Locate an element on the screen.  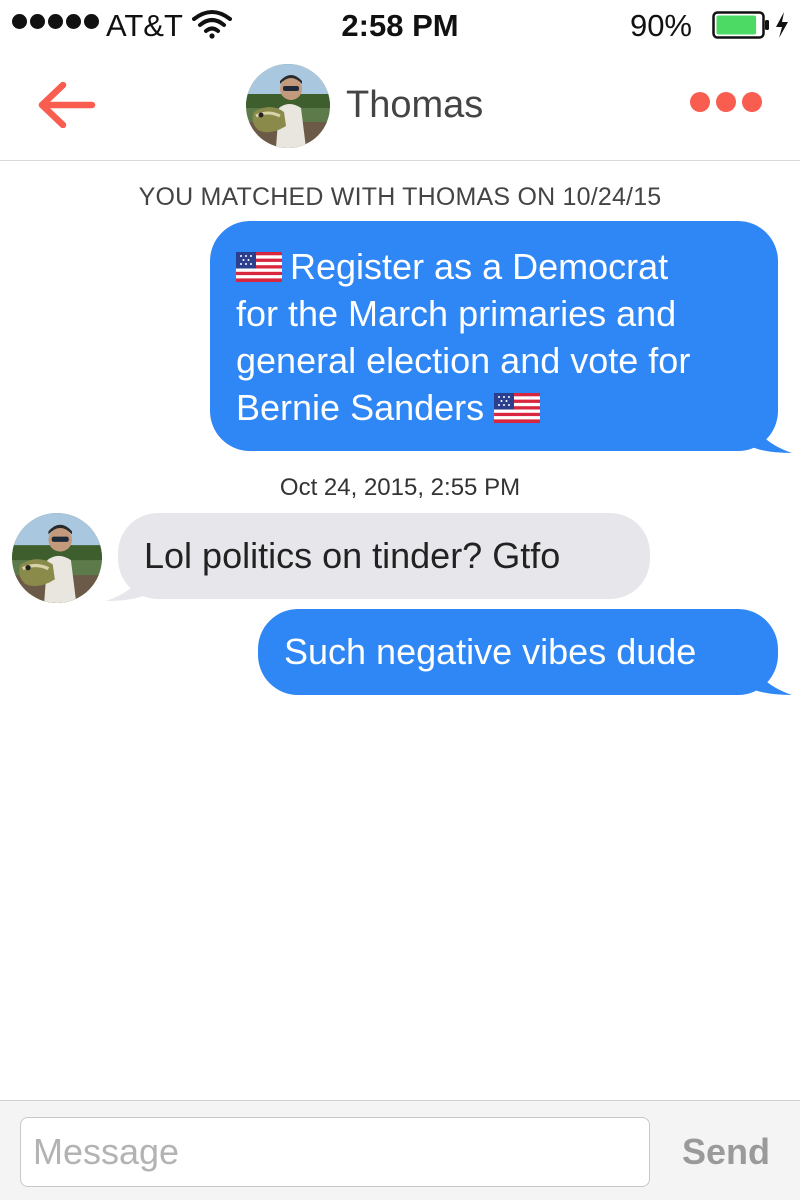
incoming-message-bubble: Lol politics on tinder? Gtfo is located at coordinates (384, 556).